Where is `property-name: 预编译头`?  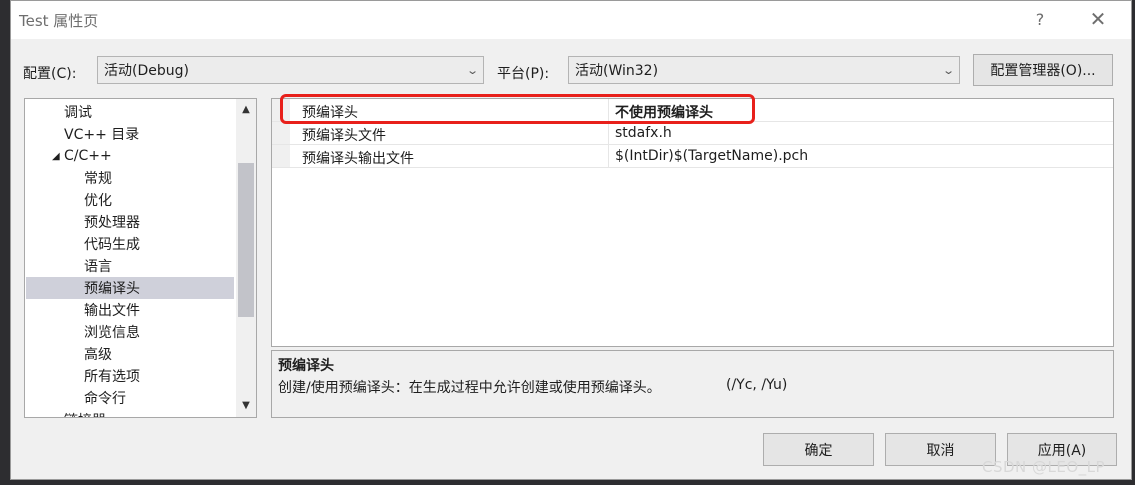 property-name: 预编译头 is located at coordinates (330, 113).